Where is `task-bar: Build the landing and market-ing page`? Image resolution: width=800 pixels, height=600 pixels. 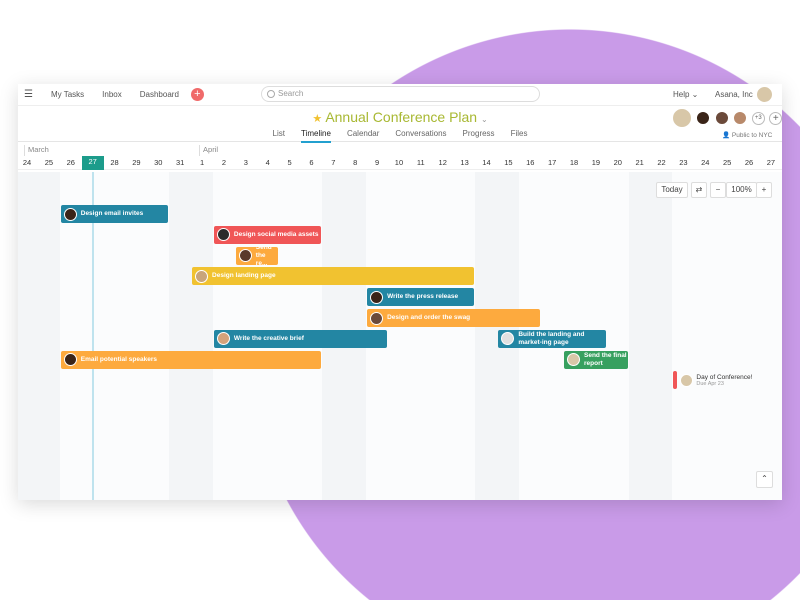
task-bar: Build the landing and market-ing page is located at coordinates (552, 338).